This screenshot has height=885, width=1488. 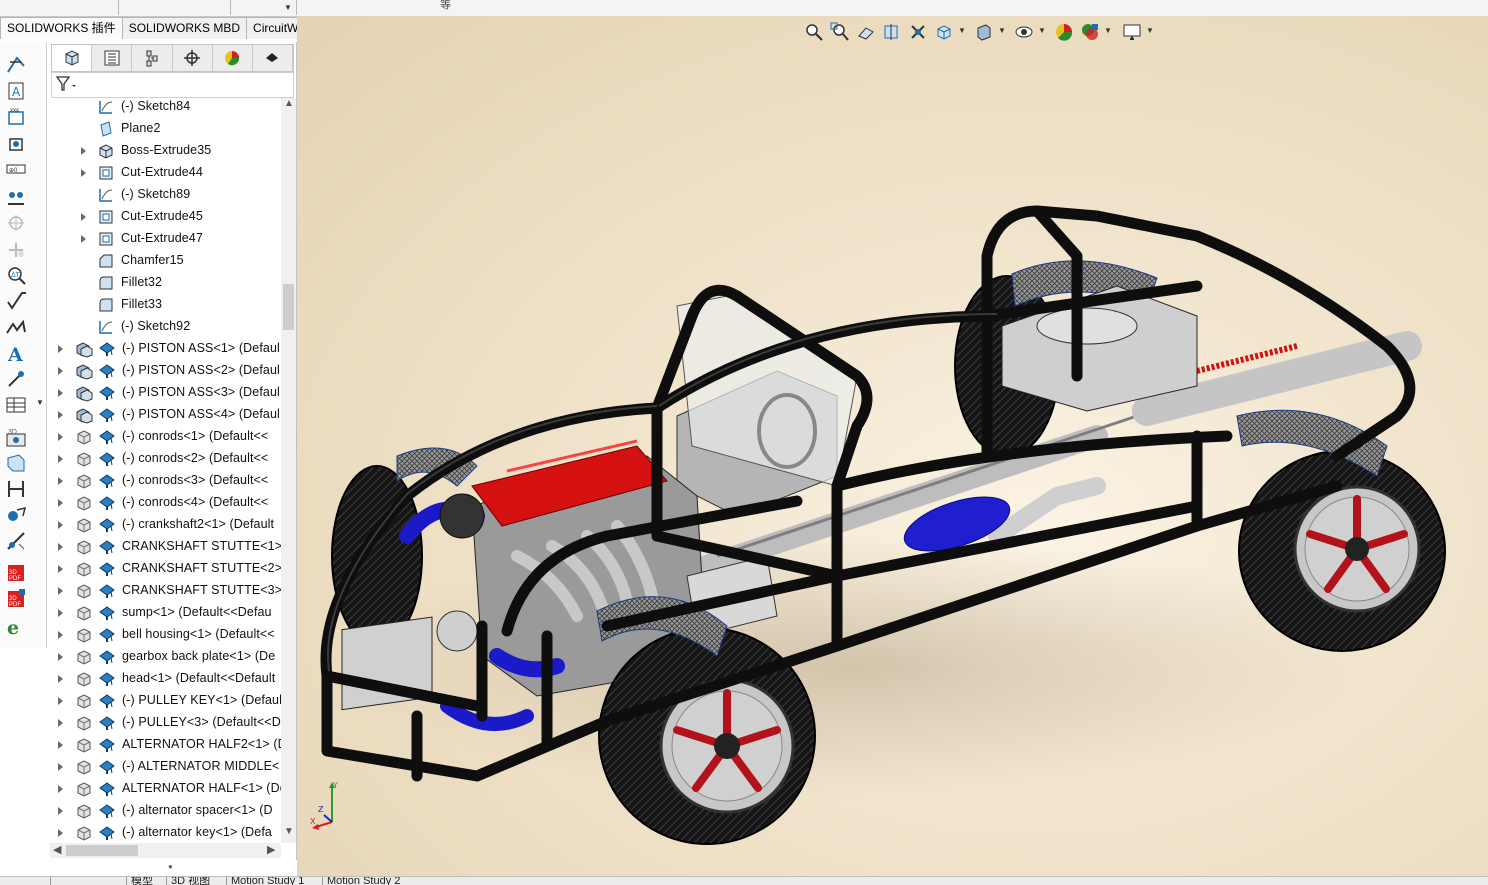 I want to click on tree-item-conrods-1-default: (-) conrods<1> (Default<<, so click(x=164, y=437).